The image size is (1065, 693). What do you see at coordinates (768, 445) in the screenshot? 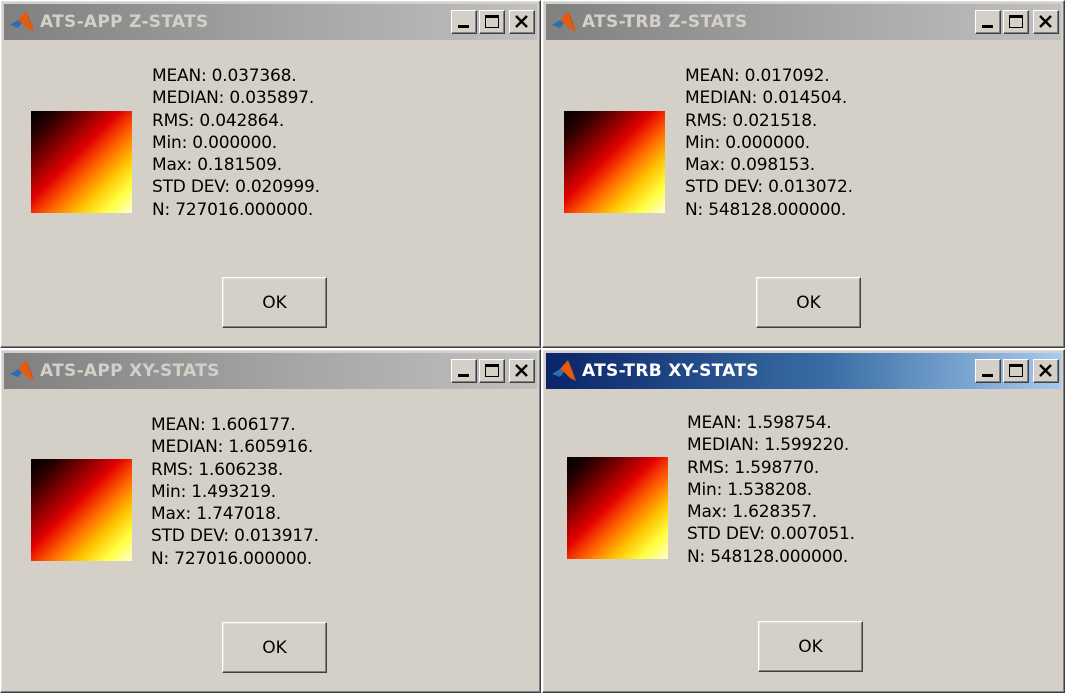
I see `stat-median: MEDIAN: 1.599220.` at bounding box center [768, 445].